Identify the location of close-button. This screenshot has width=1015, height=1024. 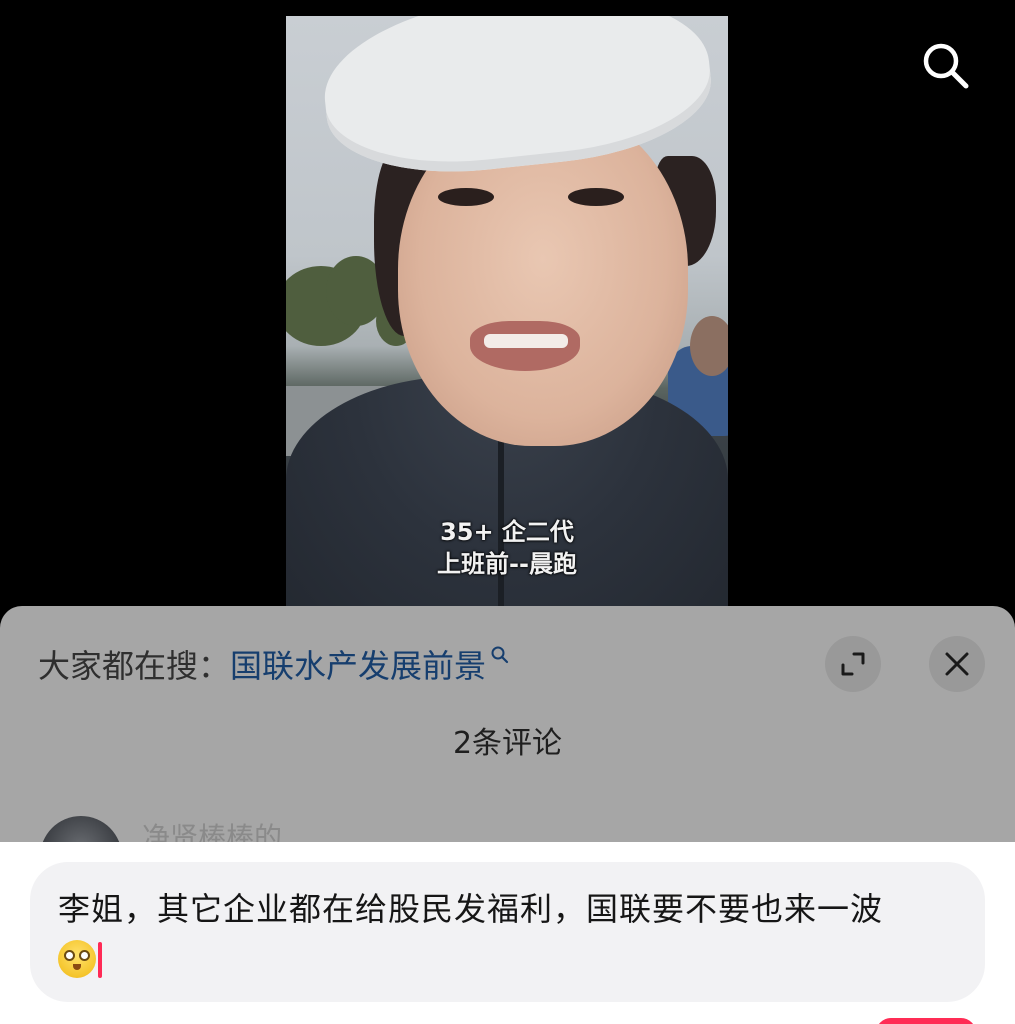
(957, 664).